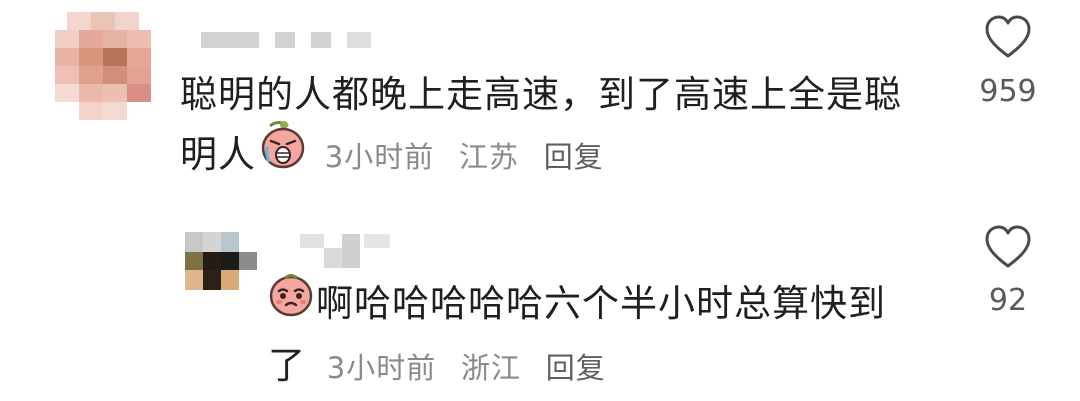  Describe the element at coordinates (1008, 300) in the screenshot. I see `like-count: 92` at that location.